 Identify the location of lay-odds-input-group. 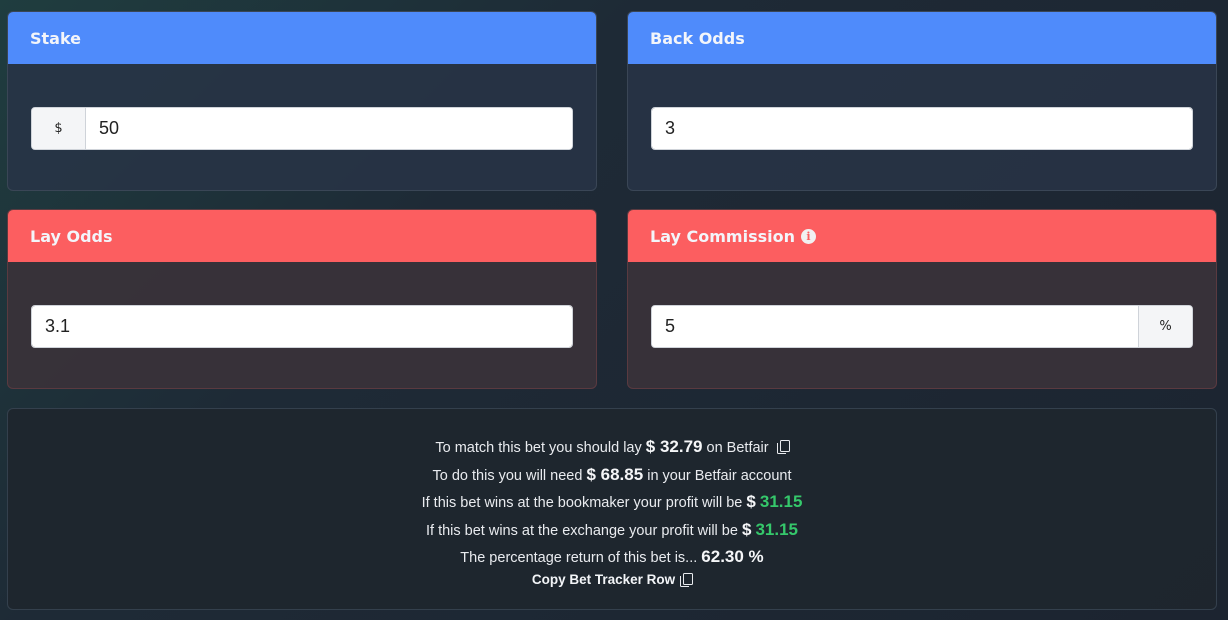
(302, 326).